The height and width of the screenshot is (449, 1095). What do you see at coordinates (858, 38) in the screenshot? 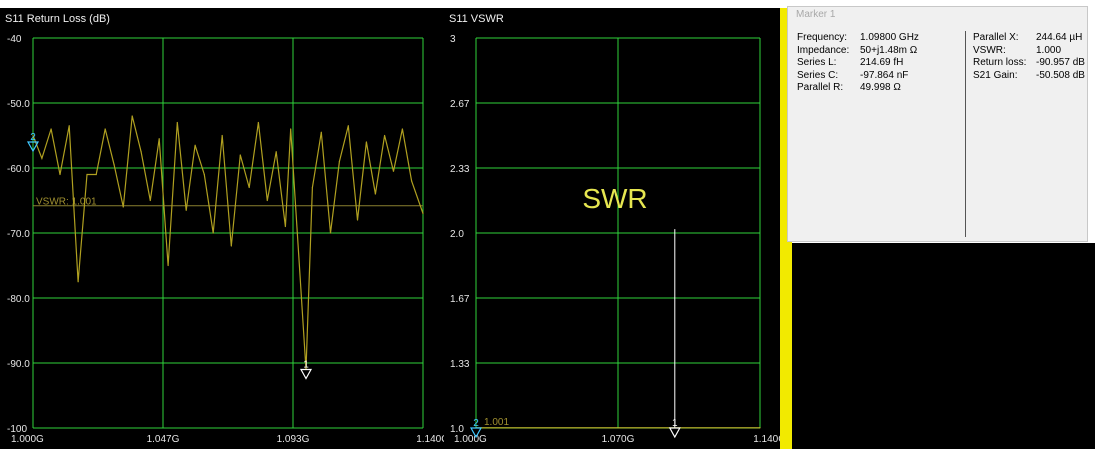
I see `marker-row: Frequency: 1.09800 GHz` at bounding box center [858, 38].